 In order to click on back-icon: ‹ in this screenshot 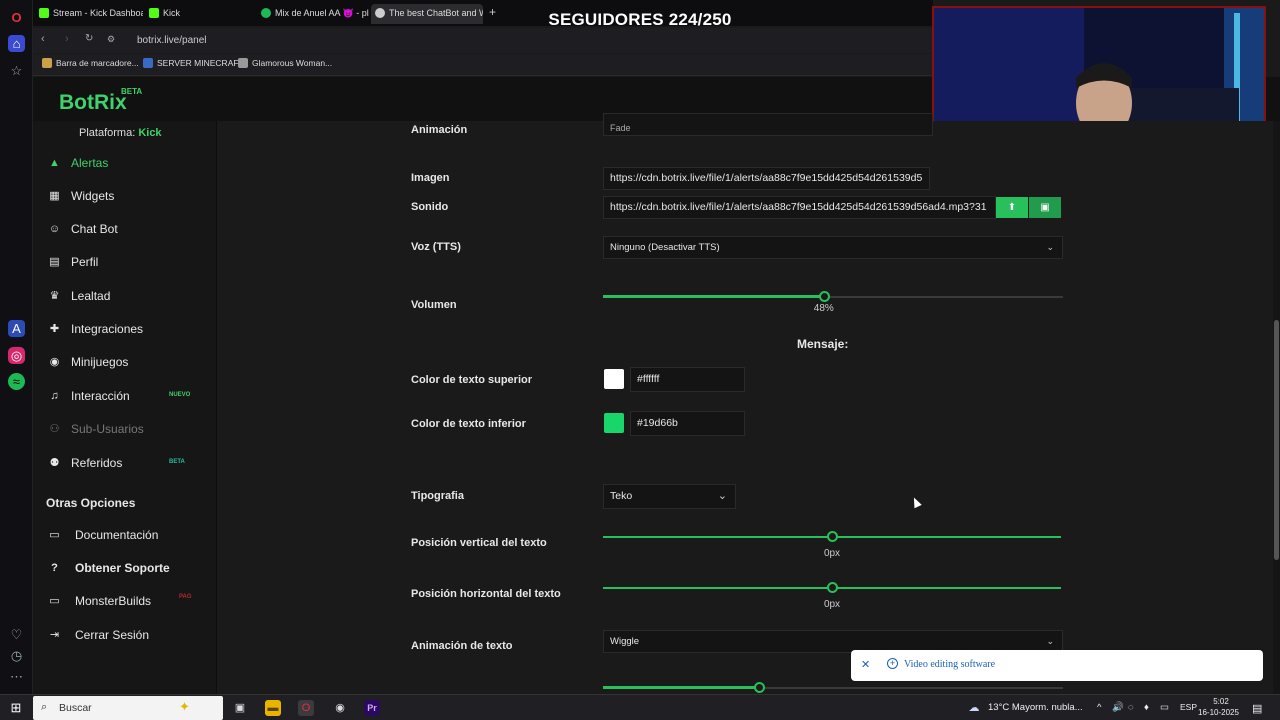, I will do `click(43, 39)`.